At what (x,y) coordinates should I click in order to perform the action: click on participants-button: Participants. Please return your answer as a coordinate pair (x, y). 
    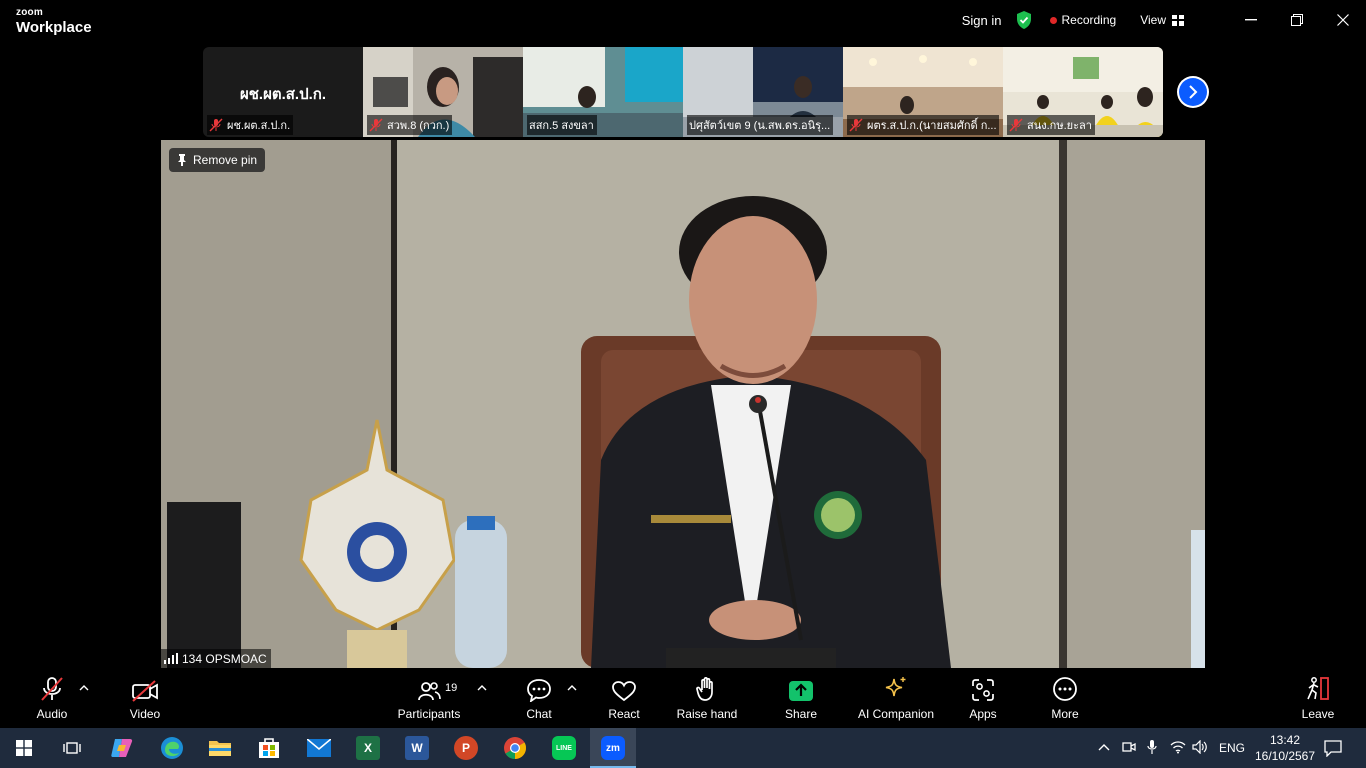
    Looking at the image, I should click on (429, 700).